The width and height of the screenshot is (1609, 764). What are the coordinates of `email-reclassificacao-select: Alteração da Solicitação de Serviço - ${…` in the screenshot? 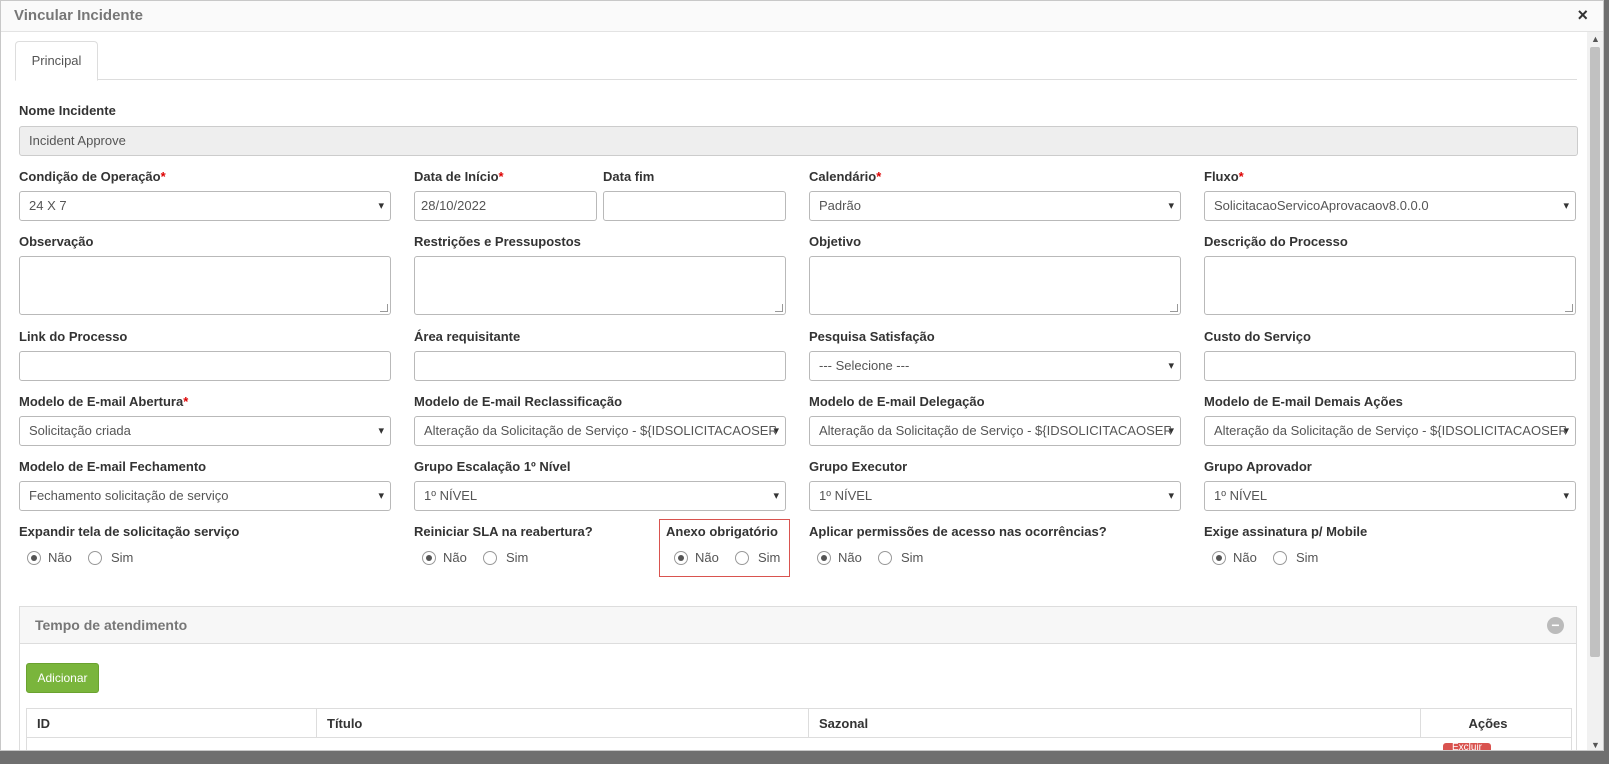 It's located at (600, 431).